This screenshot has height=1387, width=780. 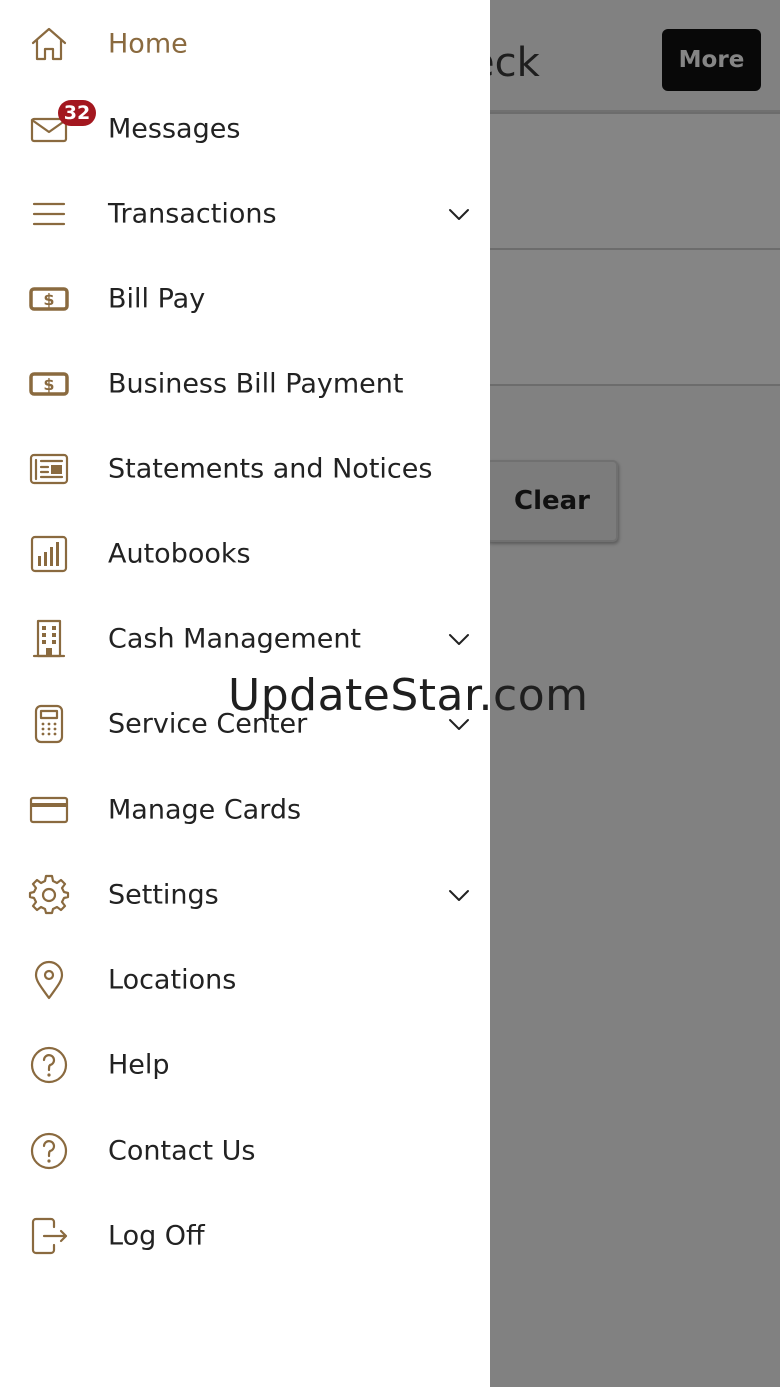 What do you see at coordinates (256, 383) in the screenshot?
I see `menu-label-business-bill-payment: Business Bill Payment` at bounding box center [256, 383].